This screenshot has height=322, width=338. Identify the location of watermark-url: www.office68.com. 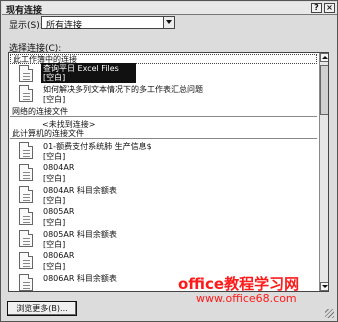
(246, 298).